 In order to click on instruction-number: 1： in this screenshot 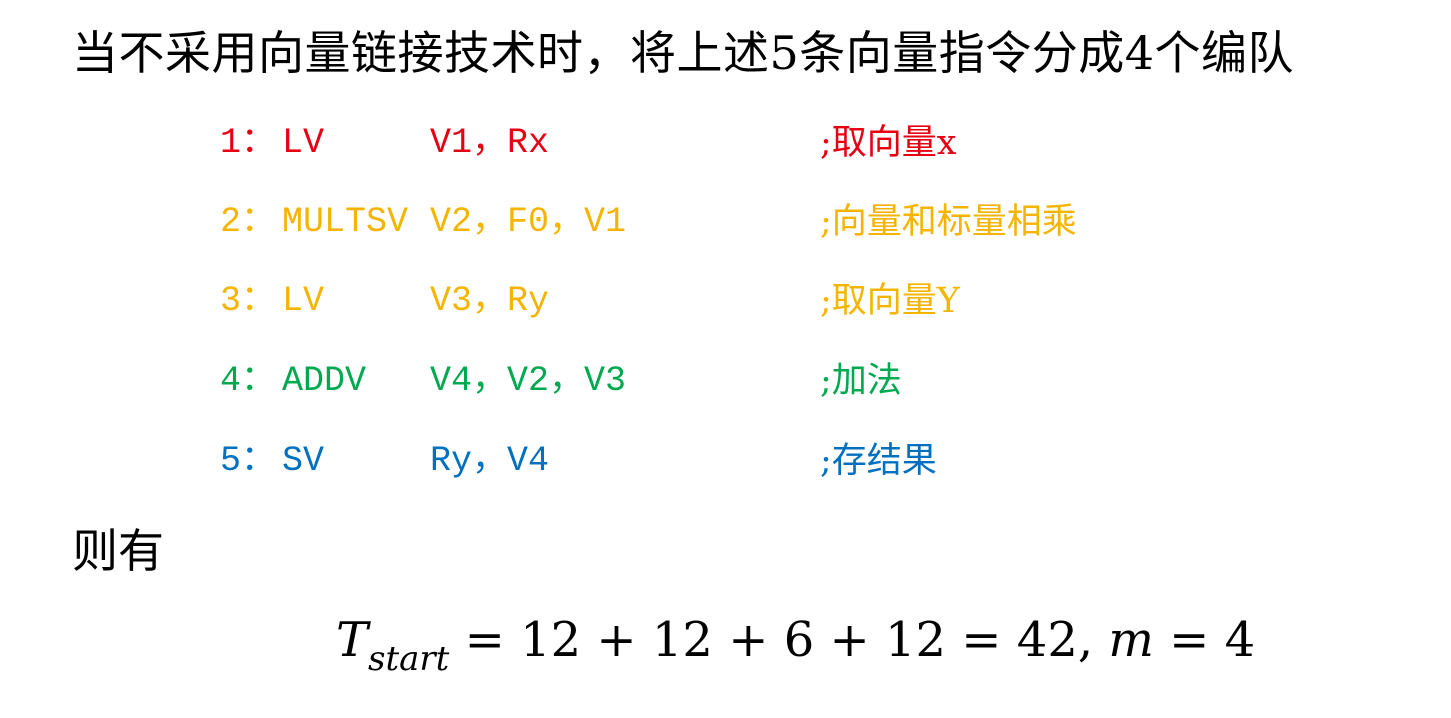, I will do `click(248, 143)`.